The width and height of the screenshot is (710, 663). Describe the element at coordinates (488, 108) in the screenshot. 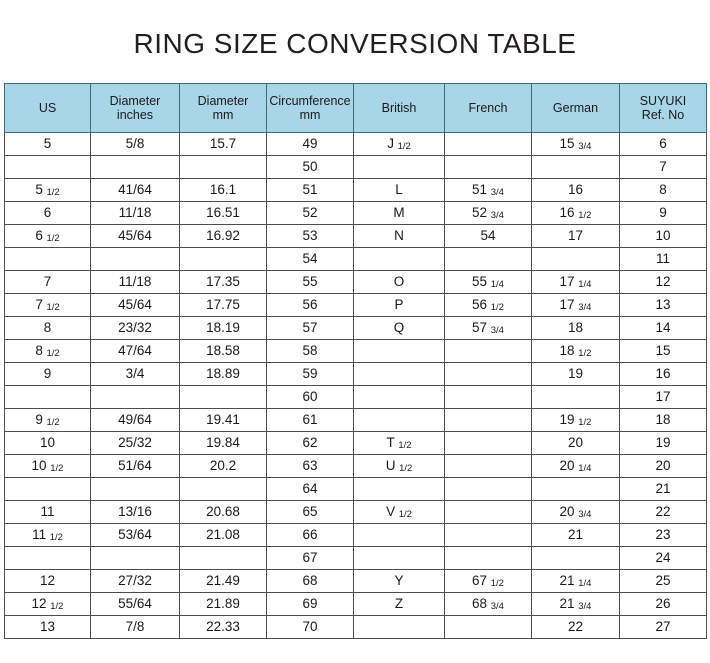

I see `column-header-french: French` at that location.